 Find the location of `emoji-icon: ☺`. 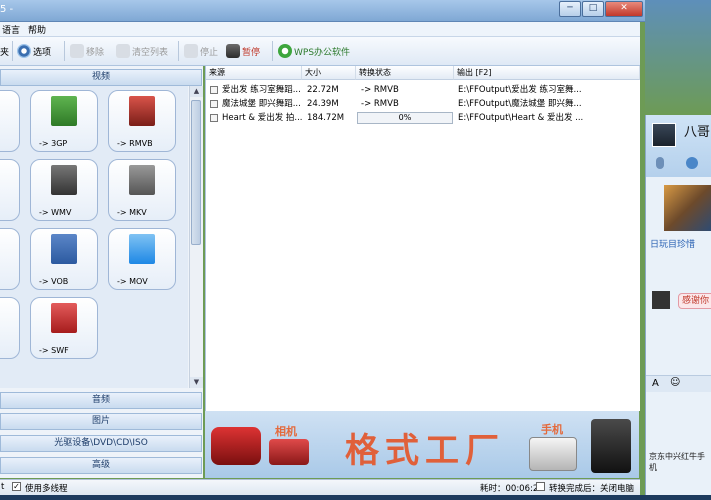

emoji-icon: ☺ is located at coordinates (675, 382).